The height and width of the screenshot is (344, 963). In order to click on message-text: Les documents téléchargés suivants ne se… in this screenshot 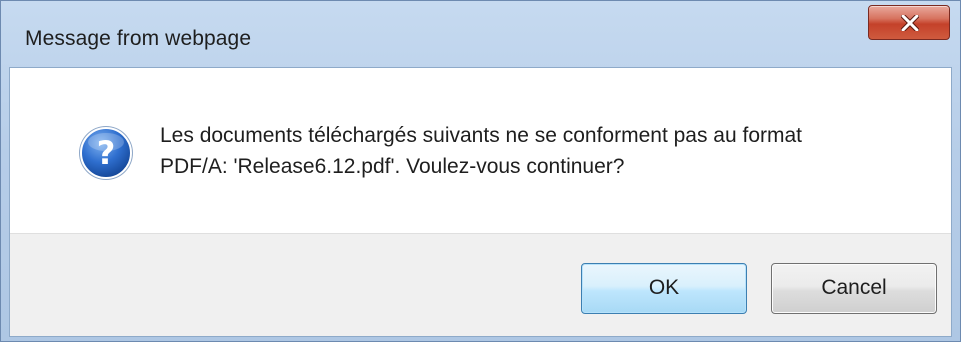, I will do `click(540, 151)`.